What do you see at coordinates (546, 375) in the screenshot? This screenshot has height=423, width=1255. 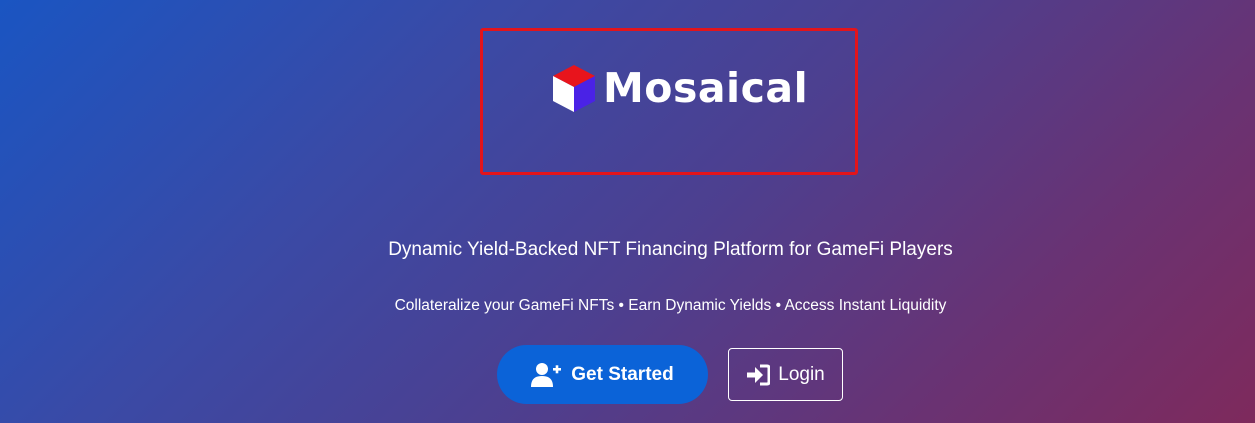 I see `user-plus-icon` at bounding box center [546, 375].